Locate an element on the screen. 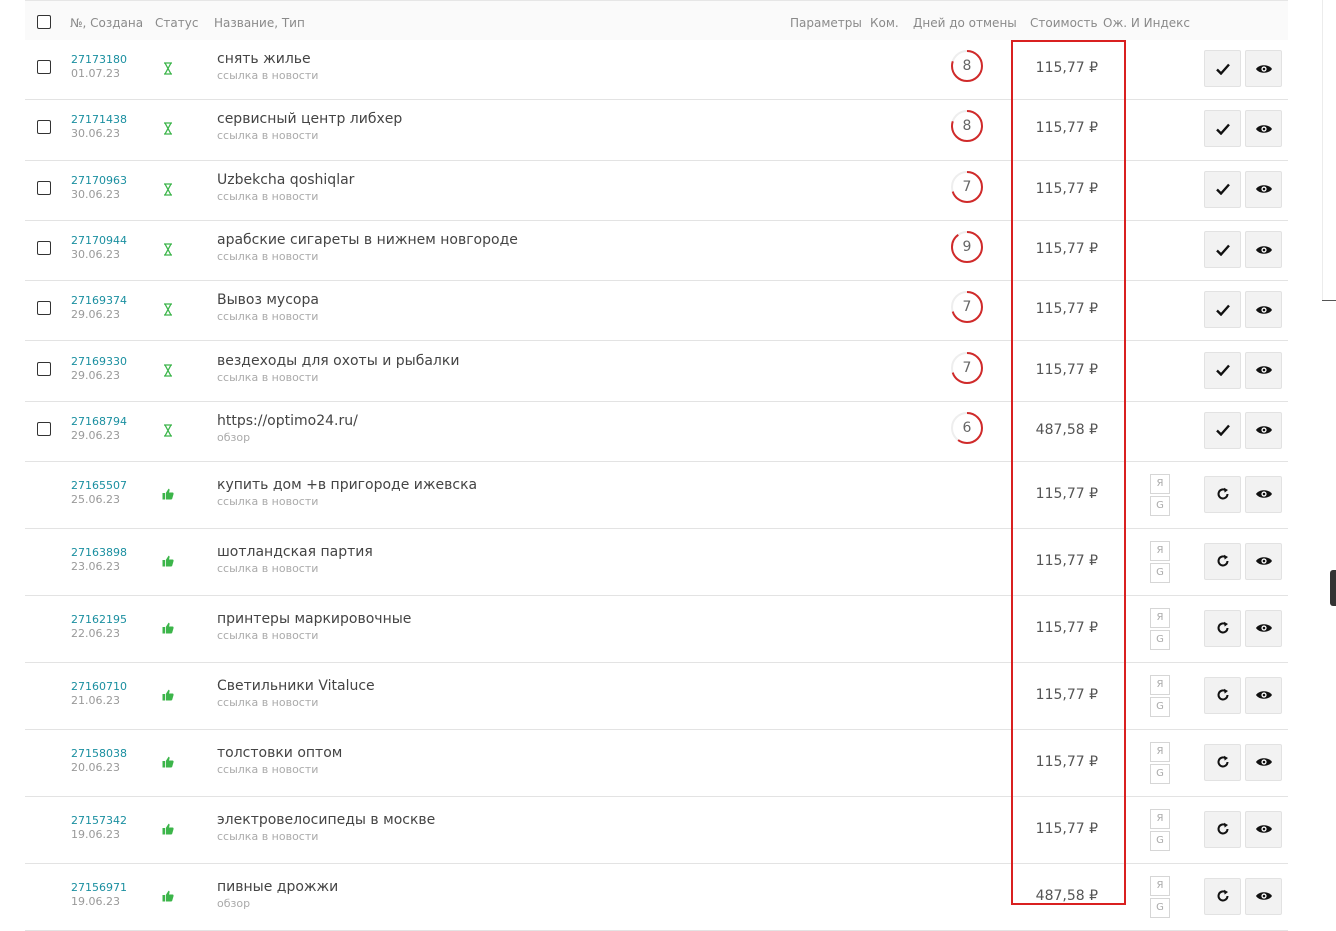 Image resolution: width=1336 pixels, height=931 pixels. order-date: 21.06.23 is located at coordinates (95, 700).